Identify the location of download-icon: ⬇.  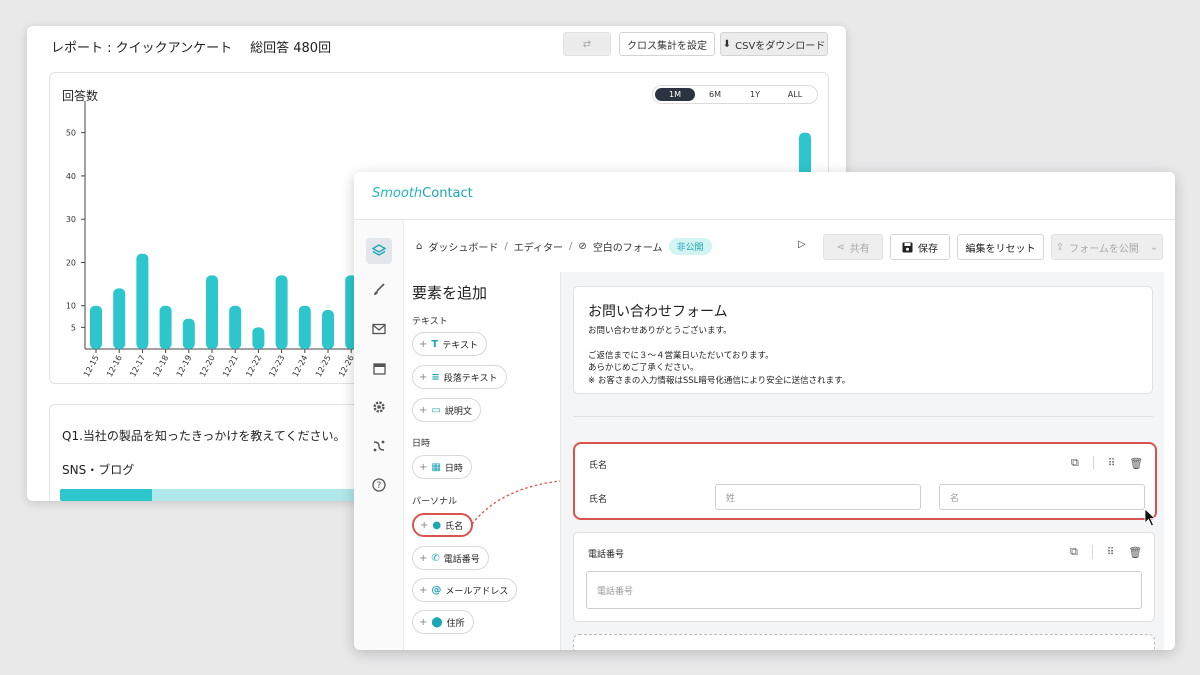
(727, 44).